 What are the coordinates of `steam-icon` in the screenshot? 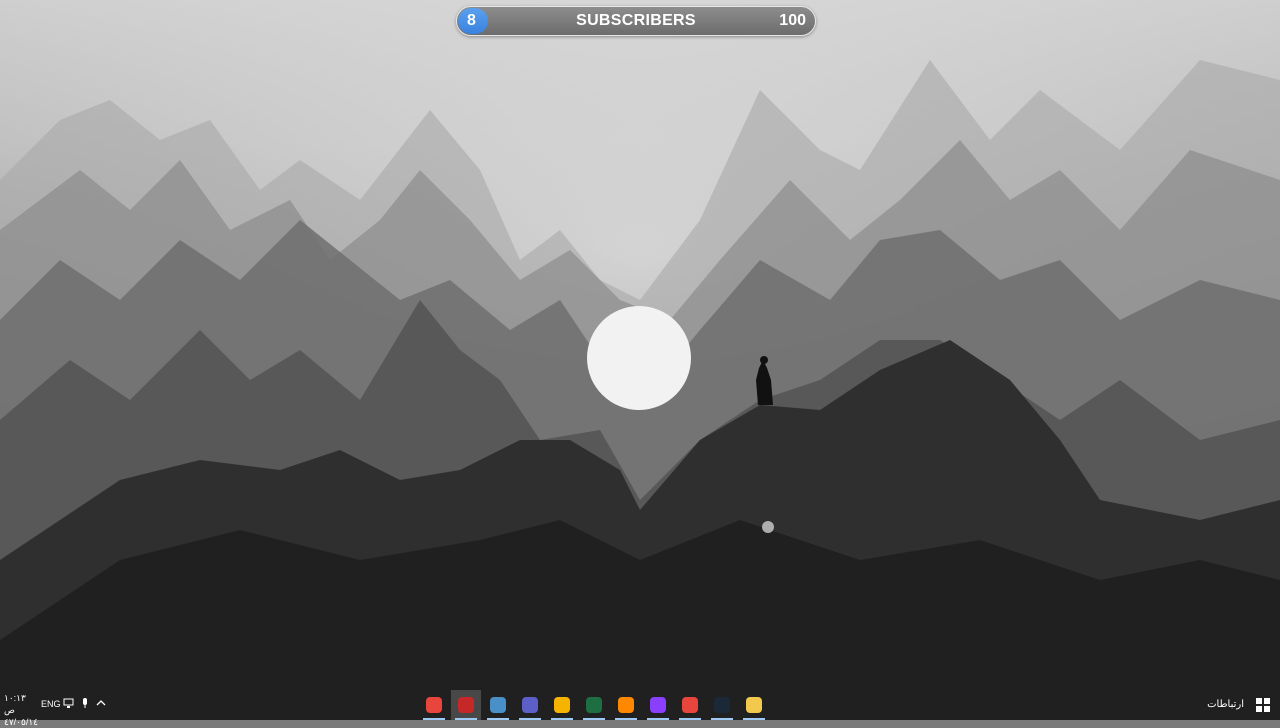 It's located at (722, 705).